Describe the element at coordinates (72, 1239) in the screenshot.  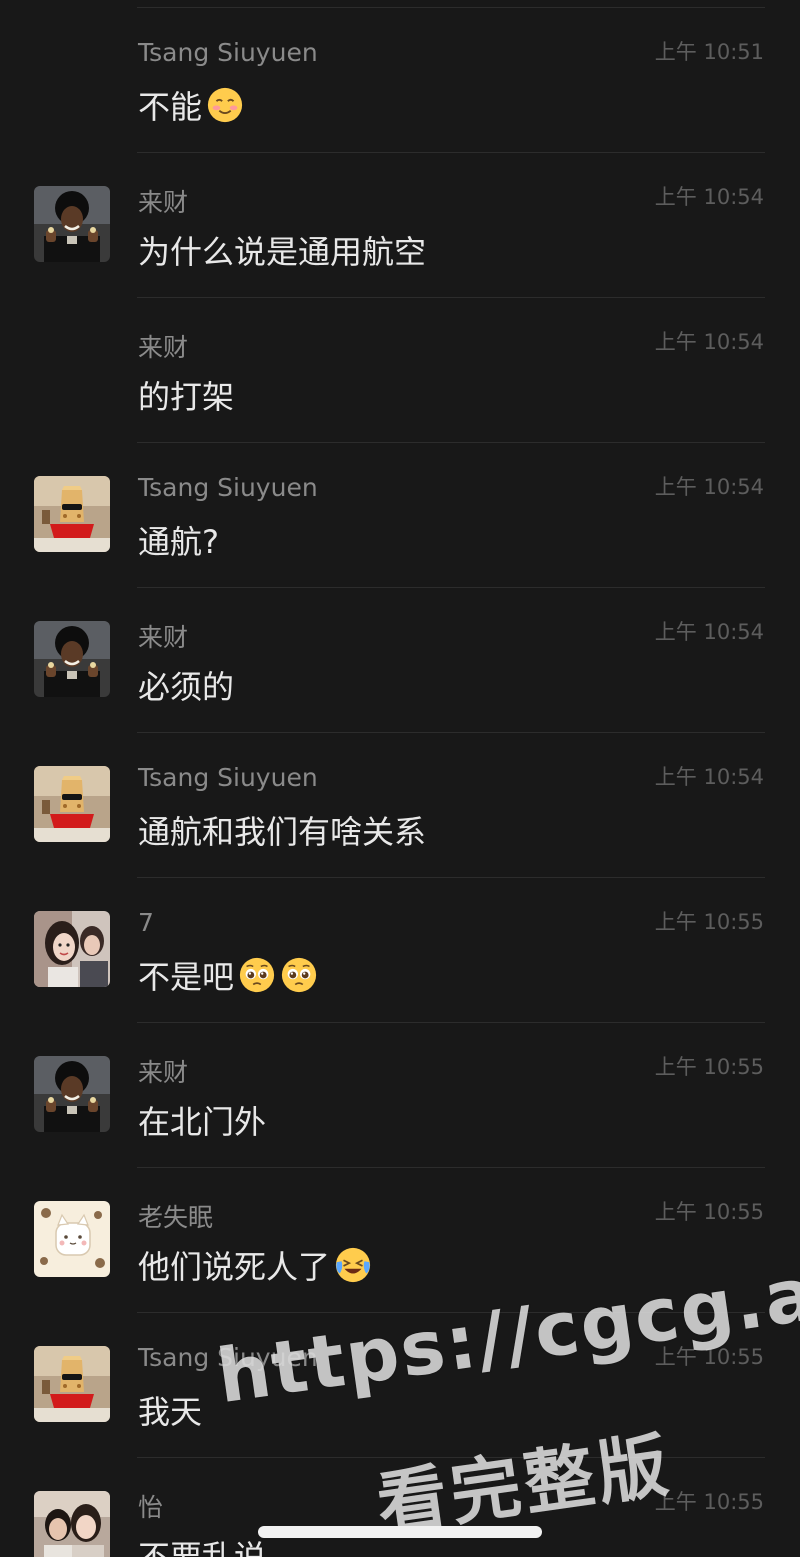
I see `avatar-laoshimian` at that location.